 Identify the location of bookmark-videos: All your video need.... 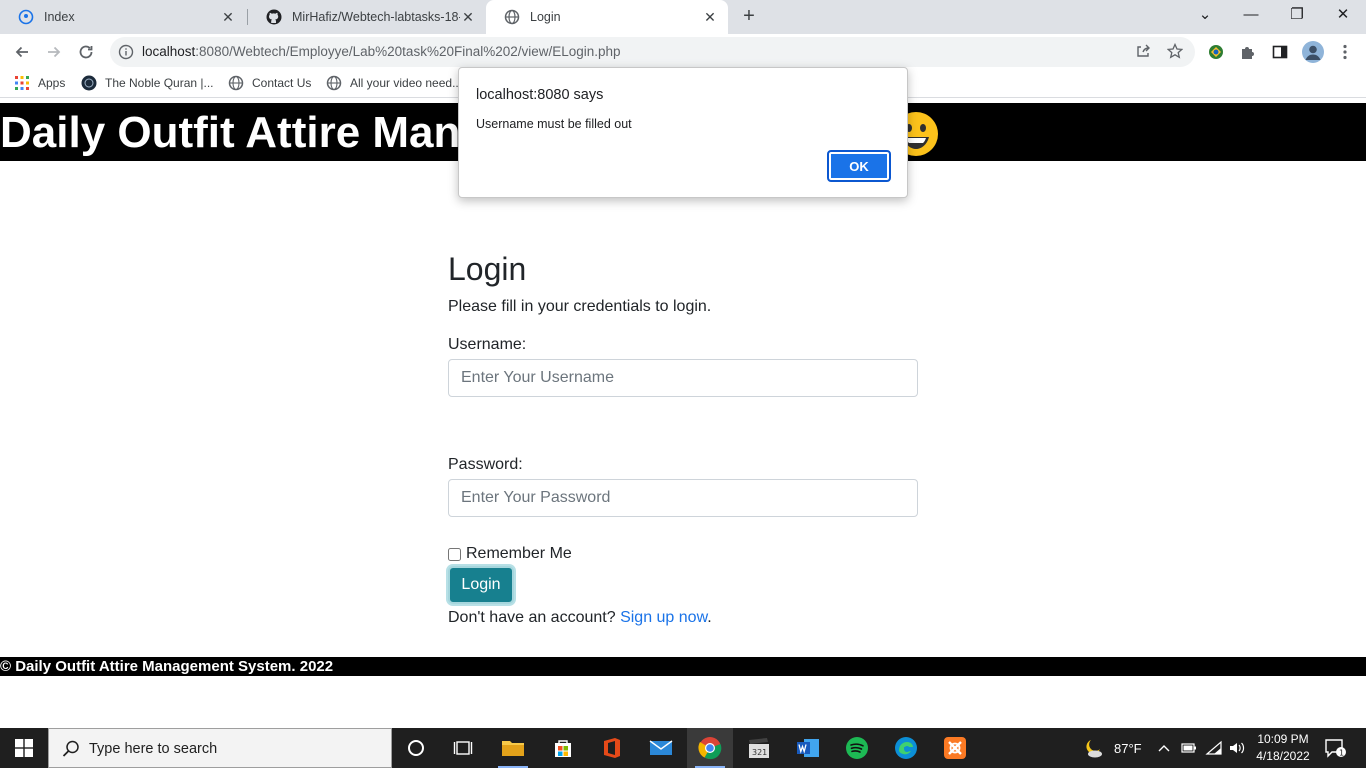
(394, 83).